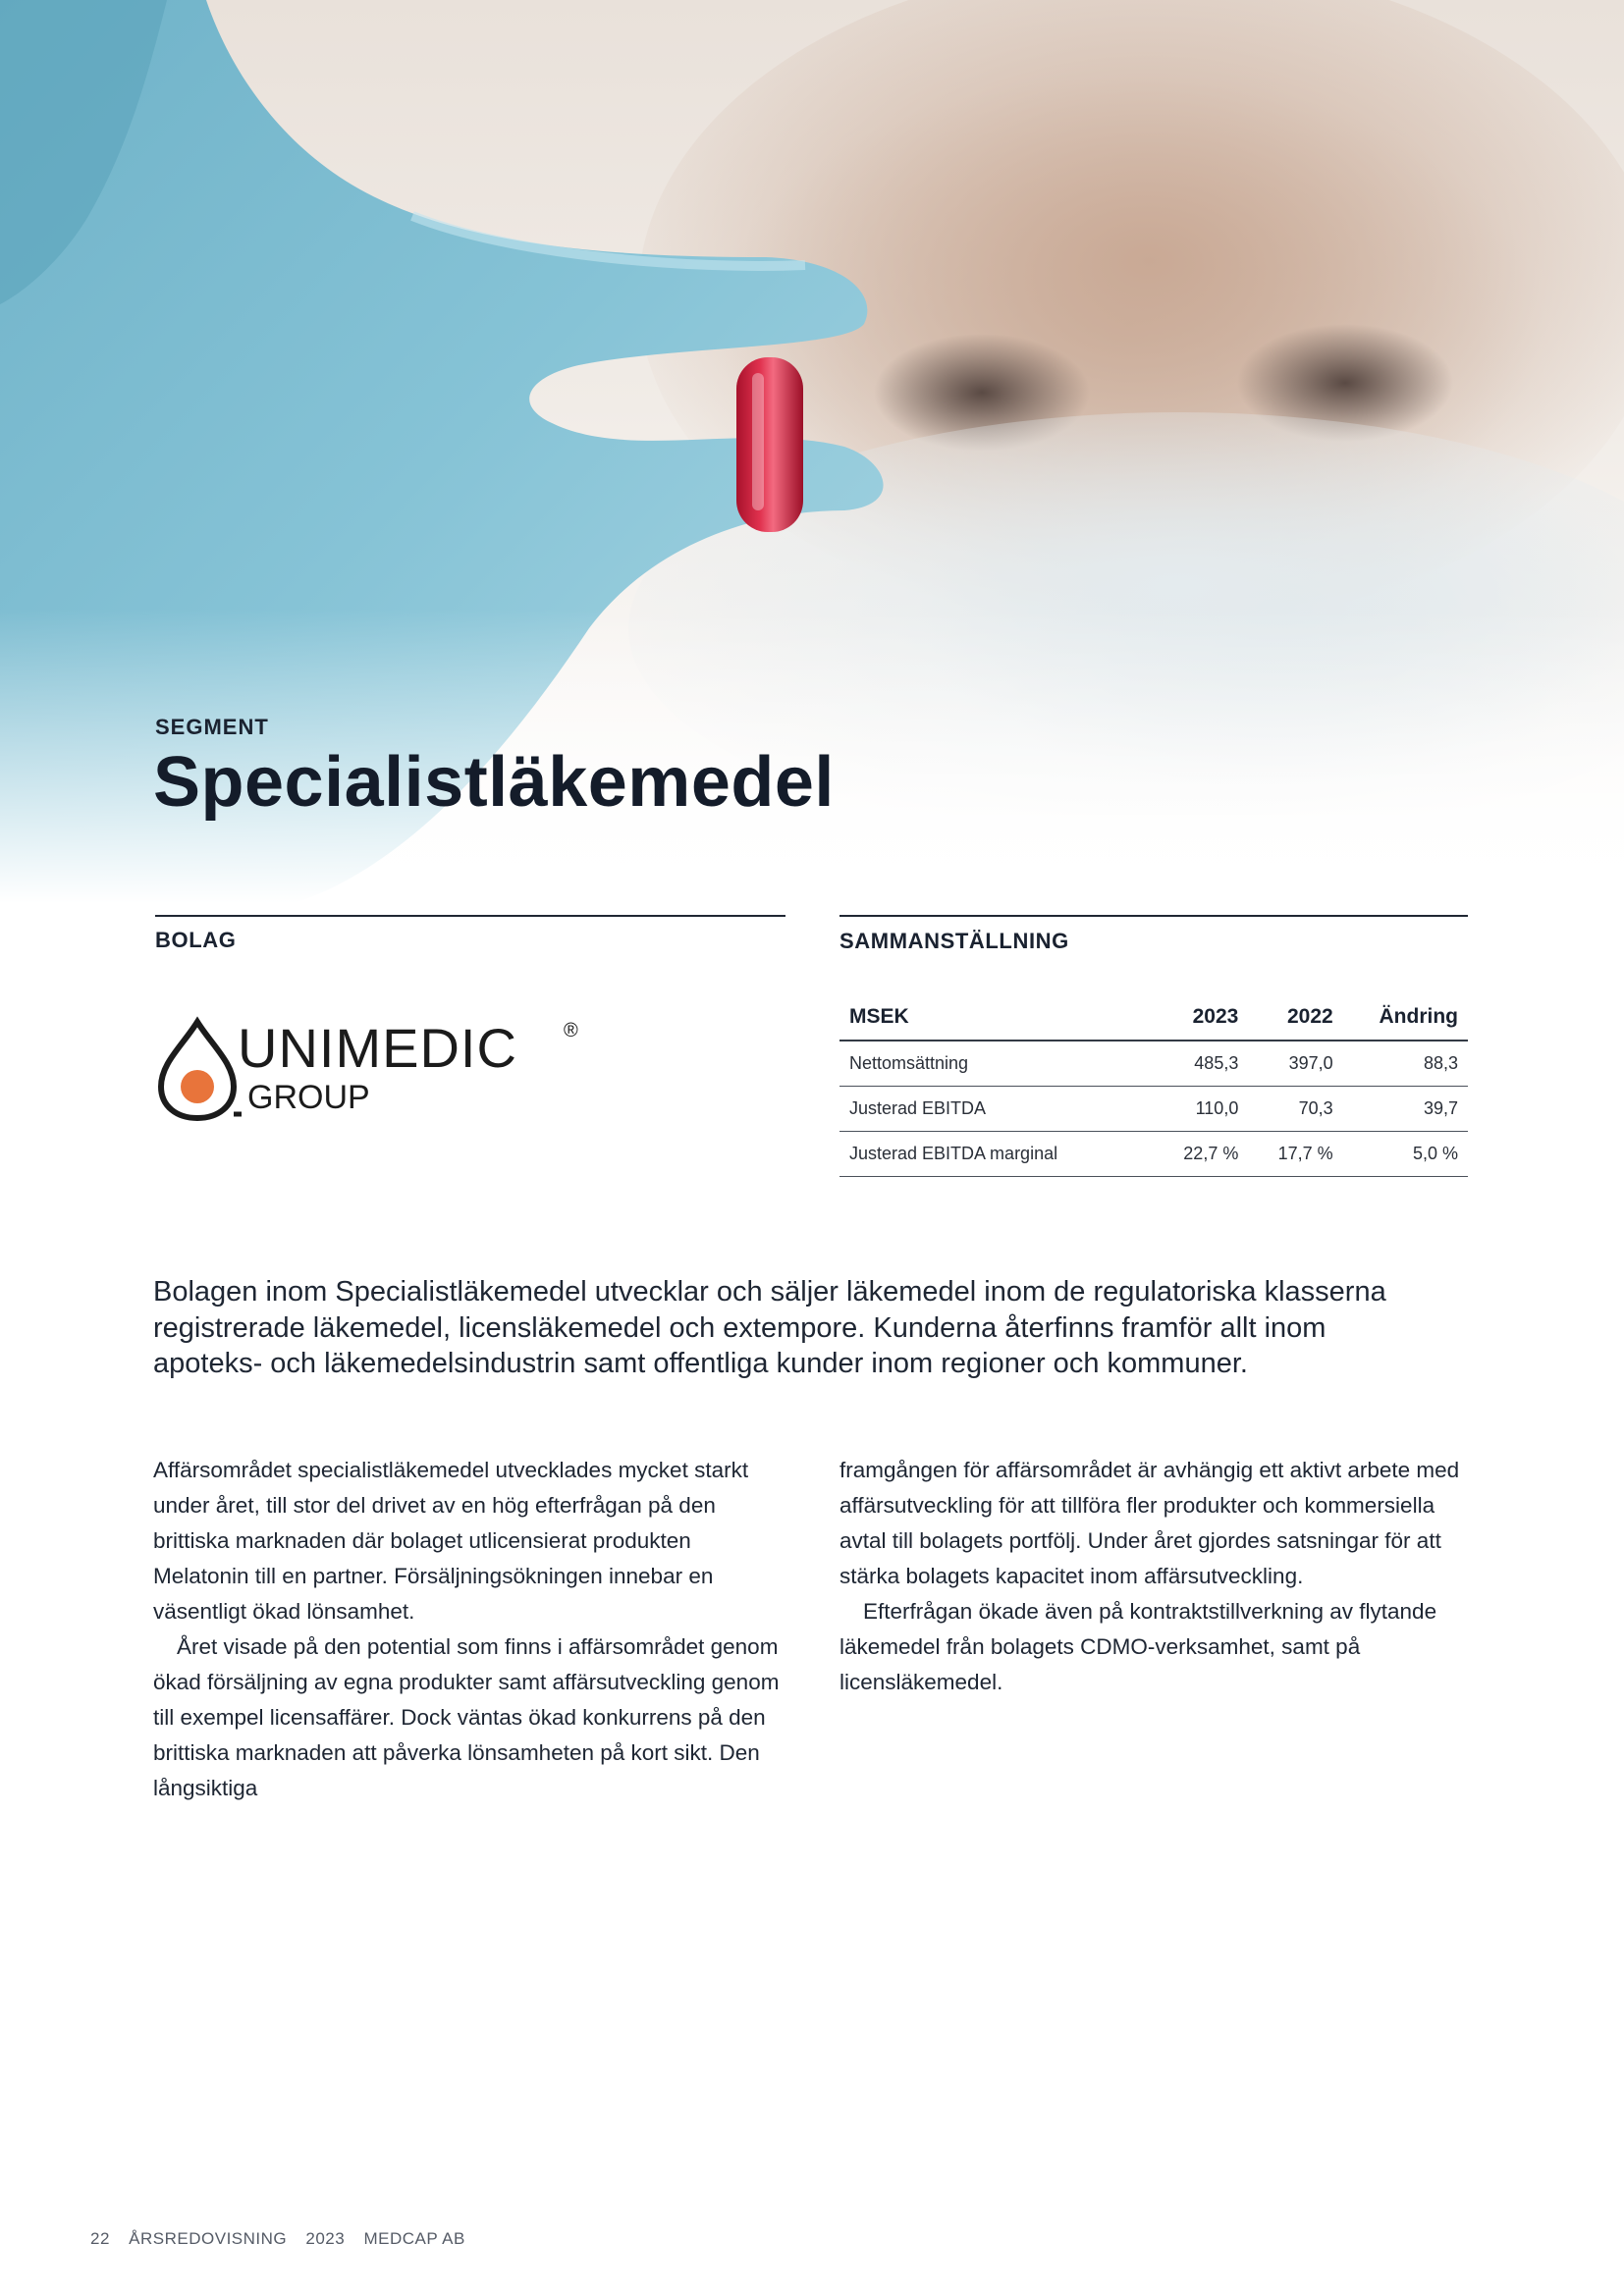 Image resolution: width=1624 pixels, height=2296 pixels. Describe the element at coordinates (494, 782) in the screenshot. I see `page-title: Specialistläkemedel` at that location.